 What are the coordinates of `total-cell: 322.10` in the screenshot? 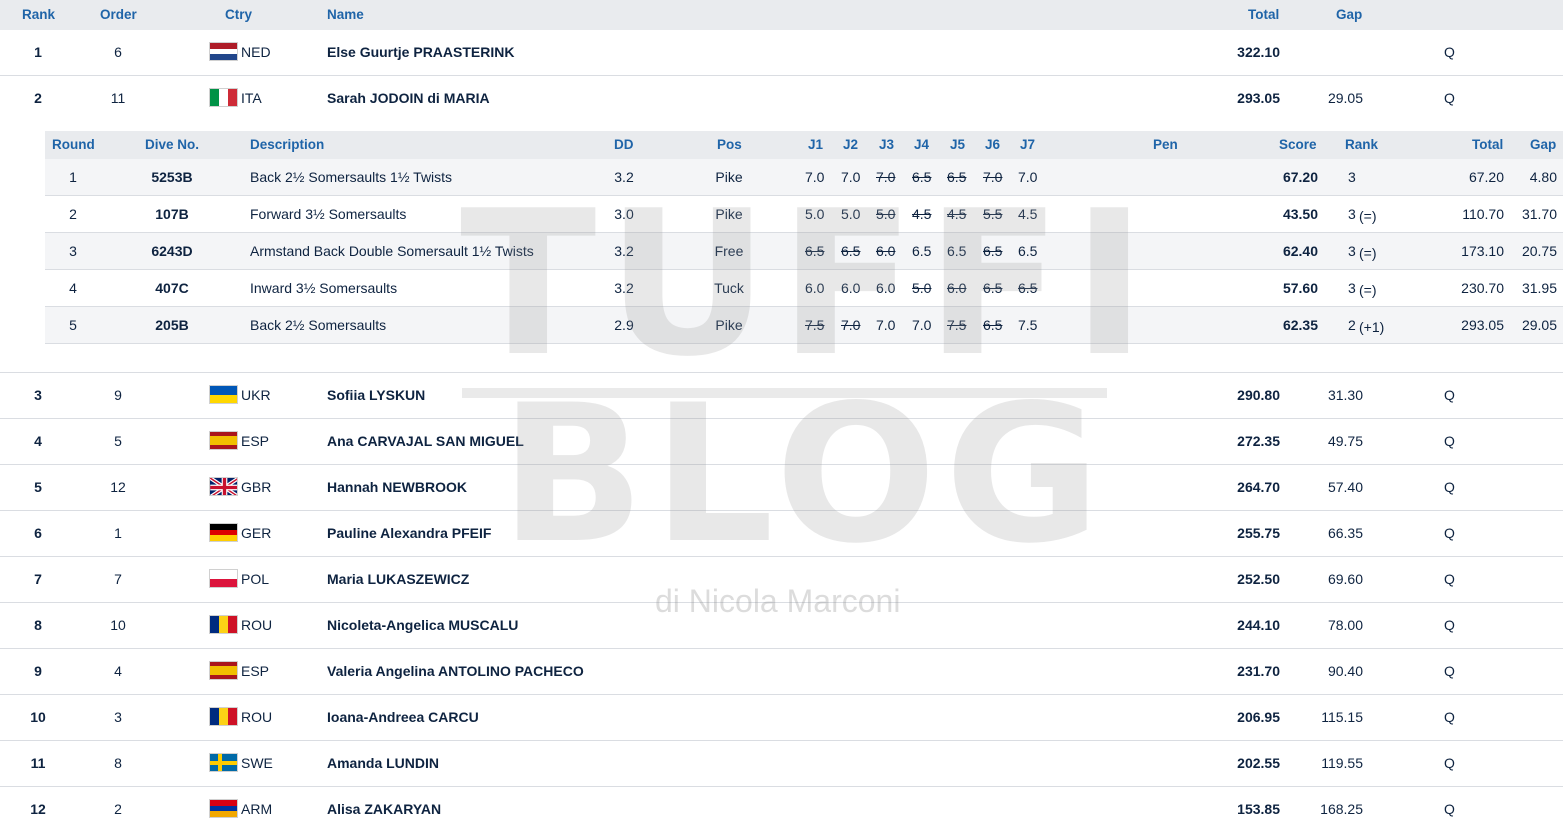 It's located at (1258, 52).